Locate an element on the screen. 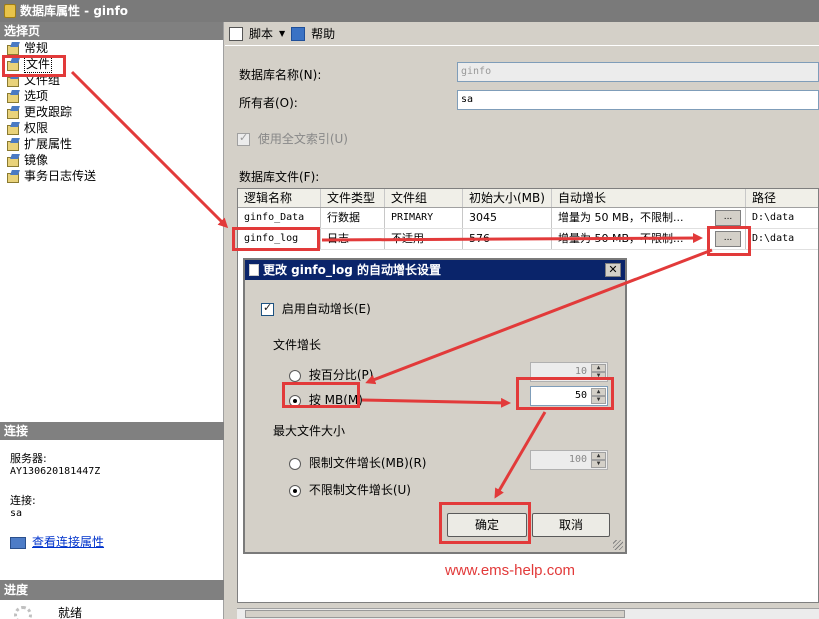 This screenshot has width=819, height=619. by-mb-radio is located at coordinates (295, 400).